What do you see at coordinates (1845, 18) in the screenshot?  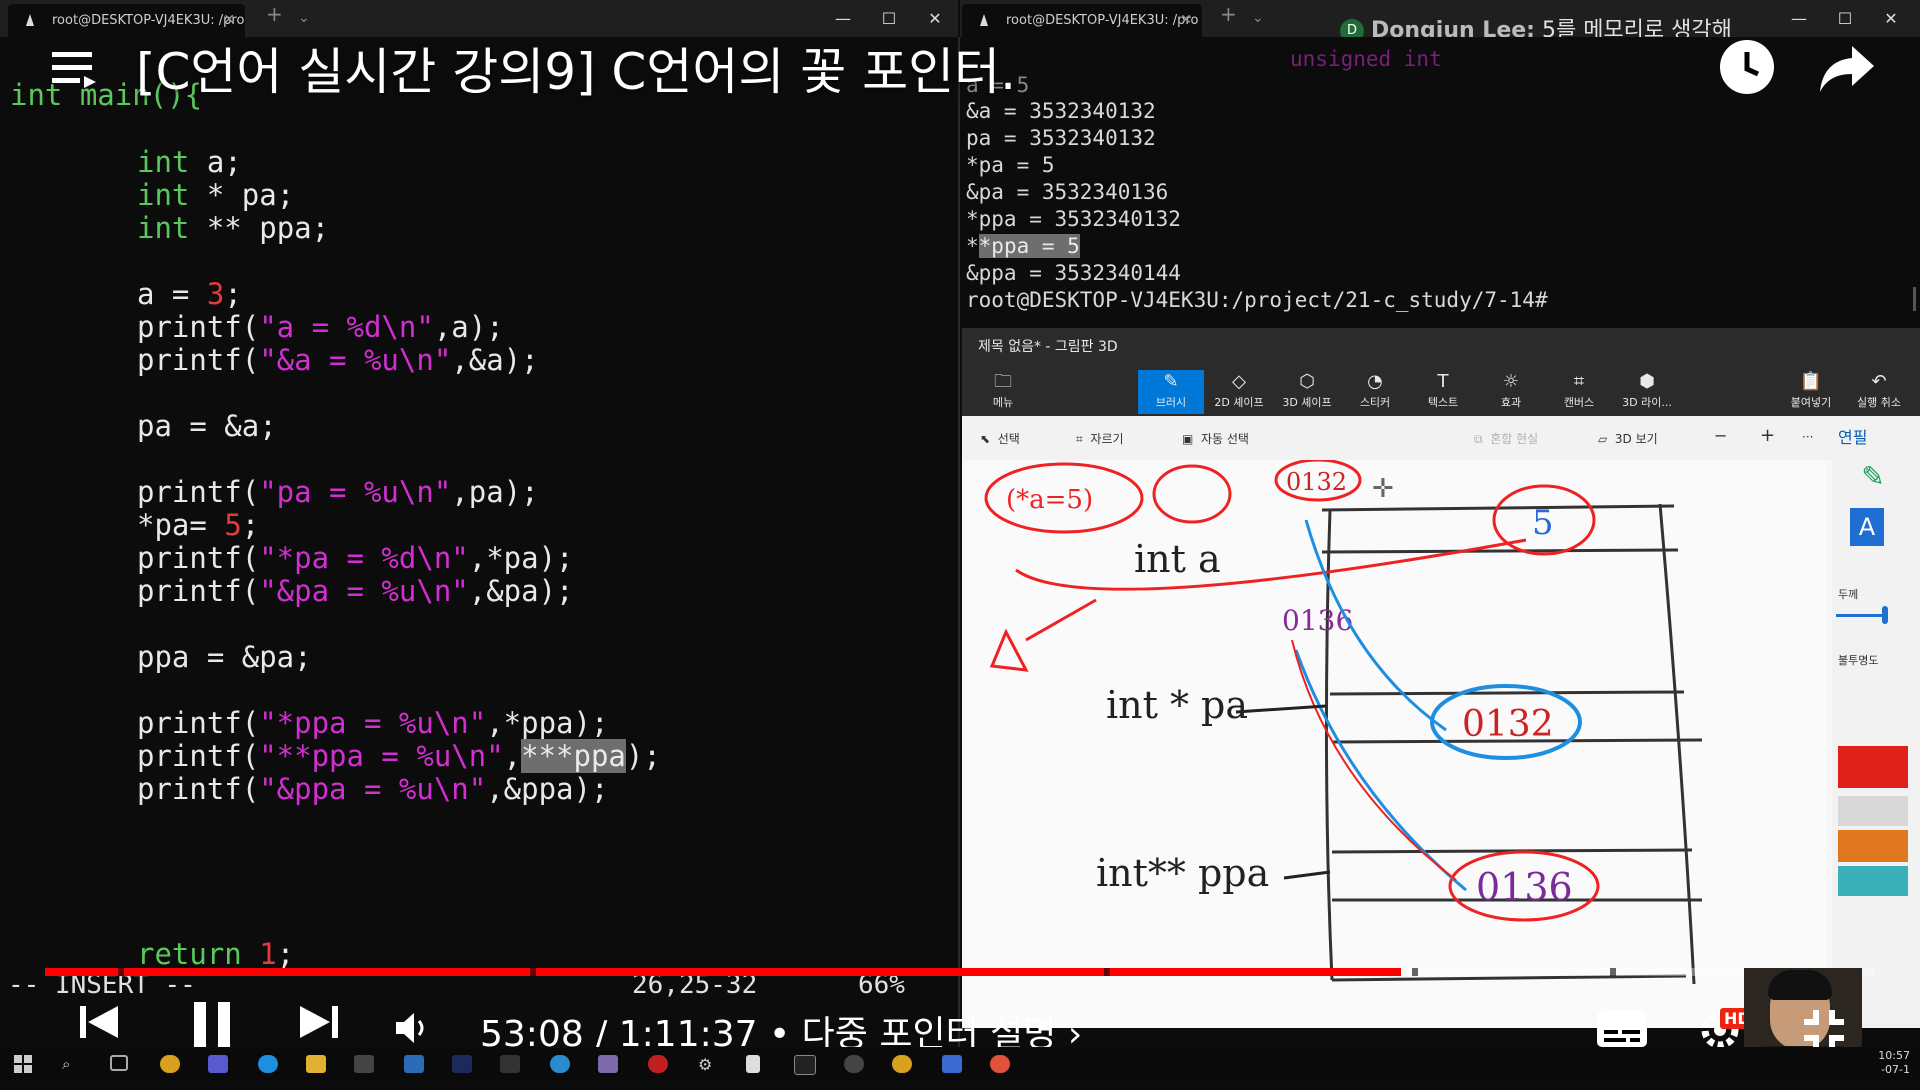 I see `maximize-button: ☐` at bounding box center [1845, 18].